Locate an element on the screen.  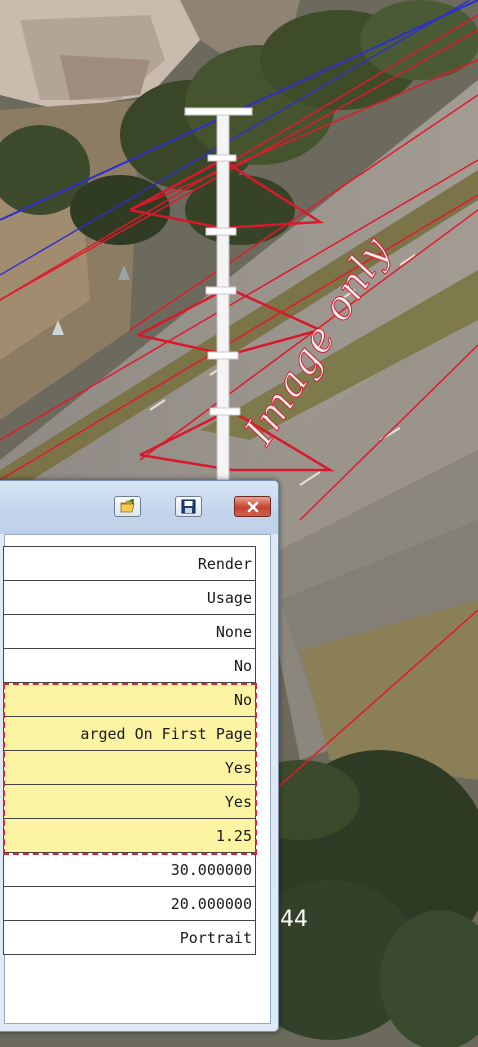
property-row: Render is located at coordinates (129, 563).